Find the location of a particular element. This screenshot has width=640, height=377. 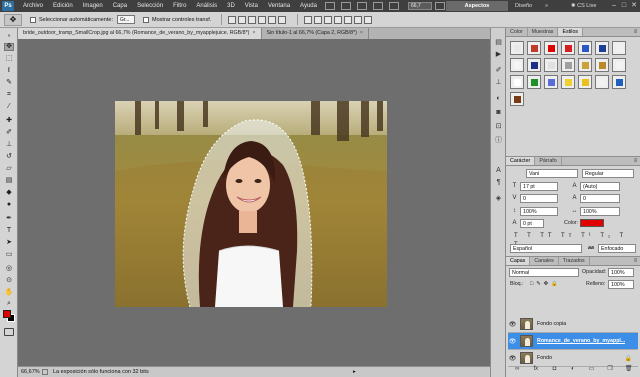

menu-ventana: Ventana is located at coordinates (279, 6).